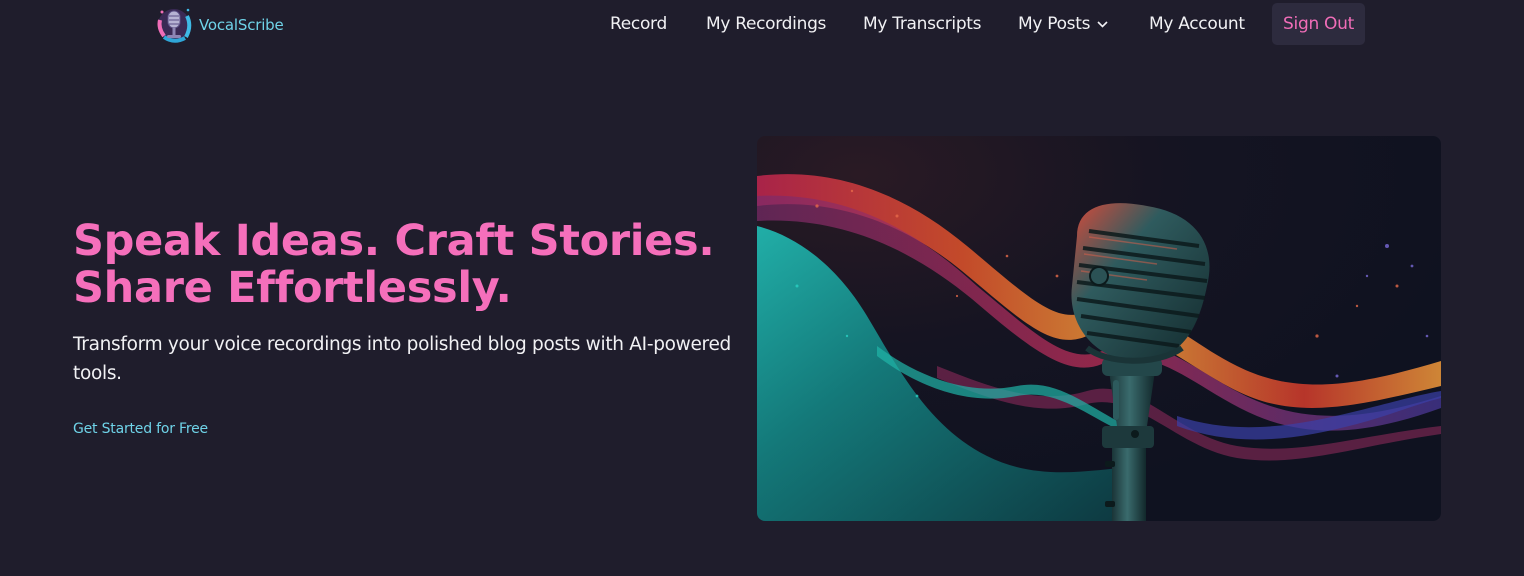 This screenshot has height=576, width=1524. I want to click on chevron-down-icon, so click(1102, 24).